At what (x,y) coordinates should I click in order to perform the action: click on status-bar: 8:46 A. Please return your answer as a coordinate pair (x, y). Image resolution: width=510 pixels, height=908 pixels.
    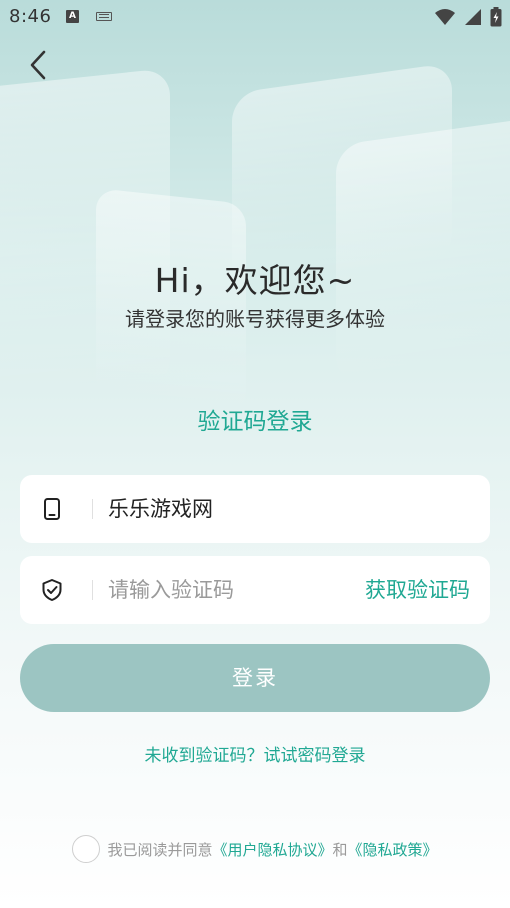
    Looking at the image, I should click on (255, 18).